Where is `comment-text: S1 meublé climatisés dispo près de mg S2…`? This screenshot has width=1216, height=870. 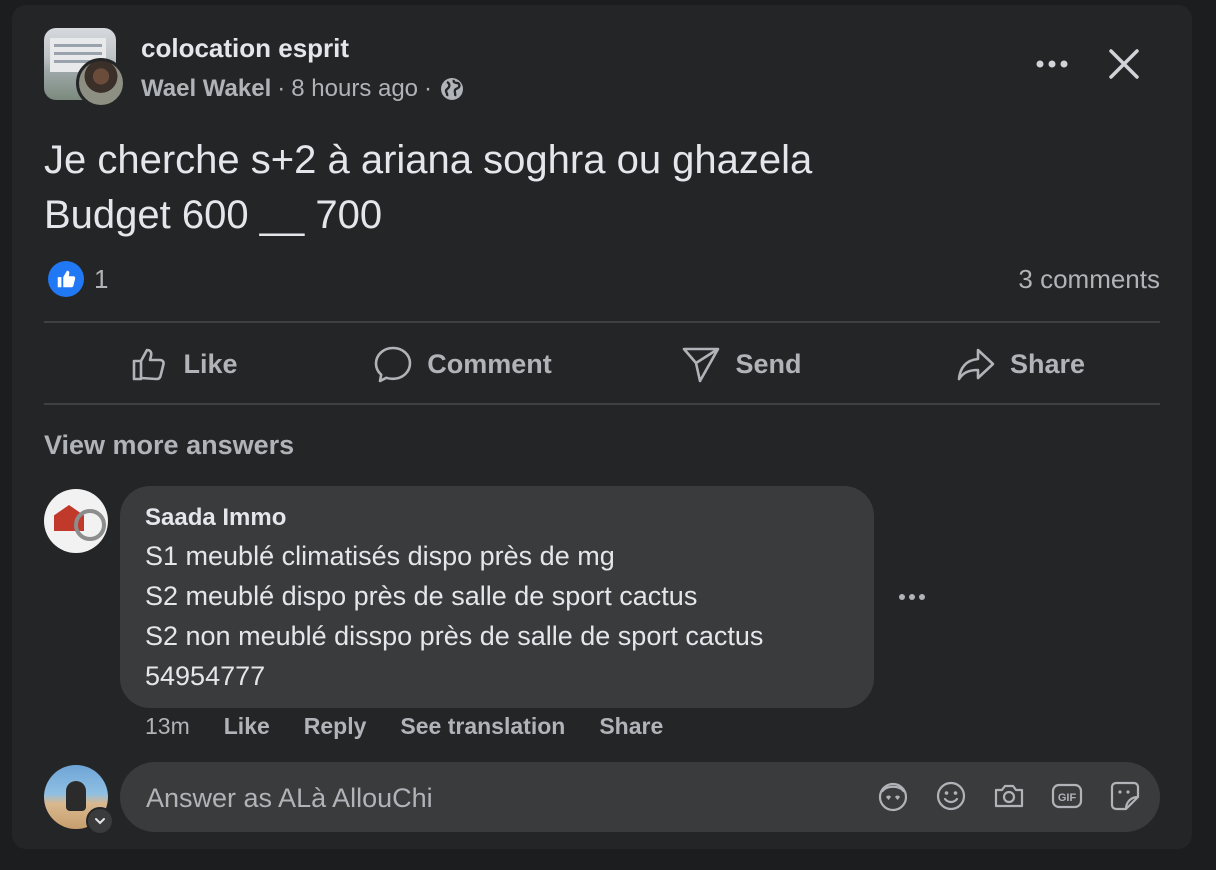
comment-text: S1 meublé climatisés dispo près de mg S2… is located at coordinates (454, 616).